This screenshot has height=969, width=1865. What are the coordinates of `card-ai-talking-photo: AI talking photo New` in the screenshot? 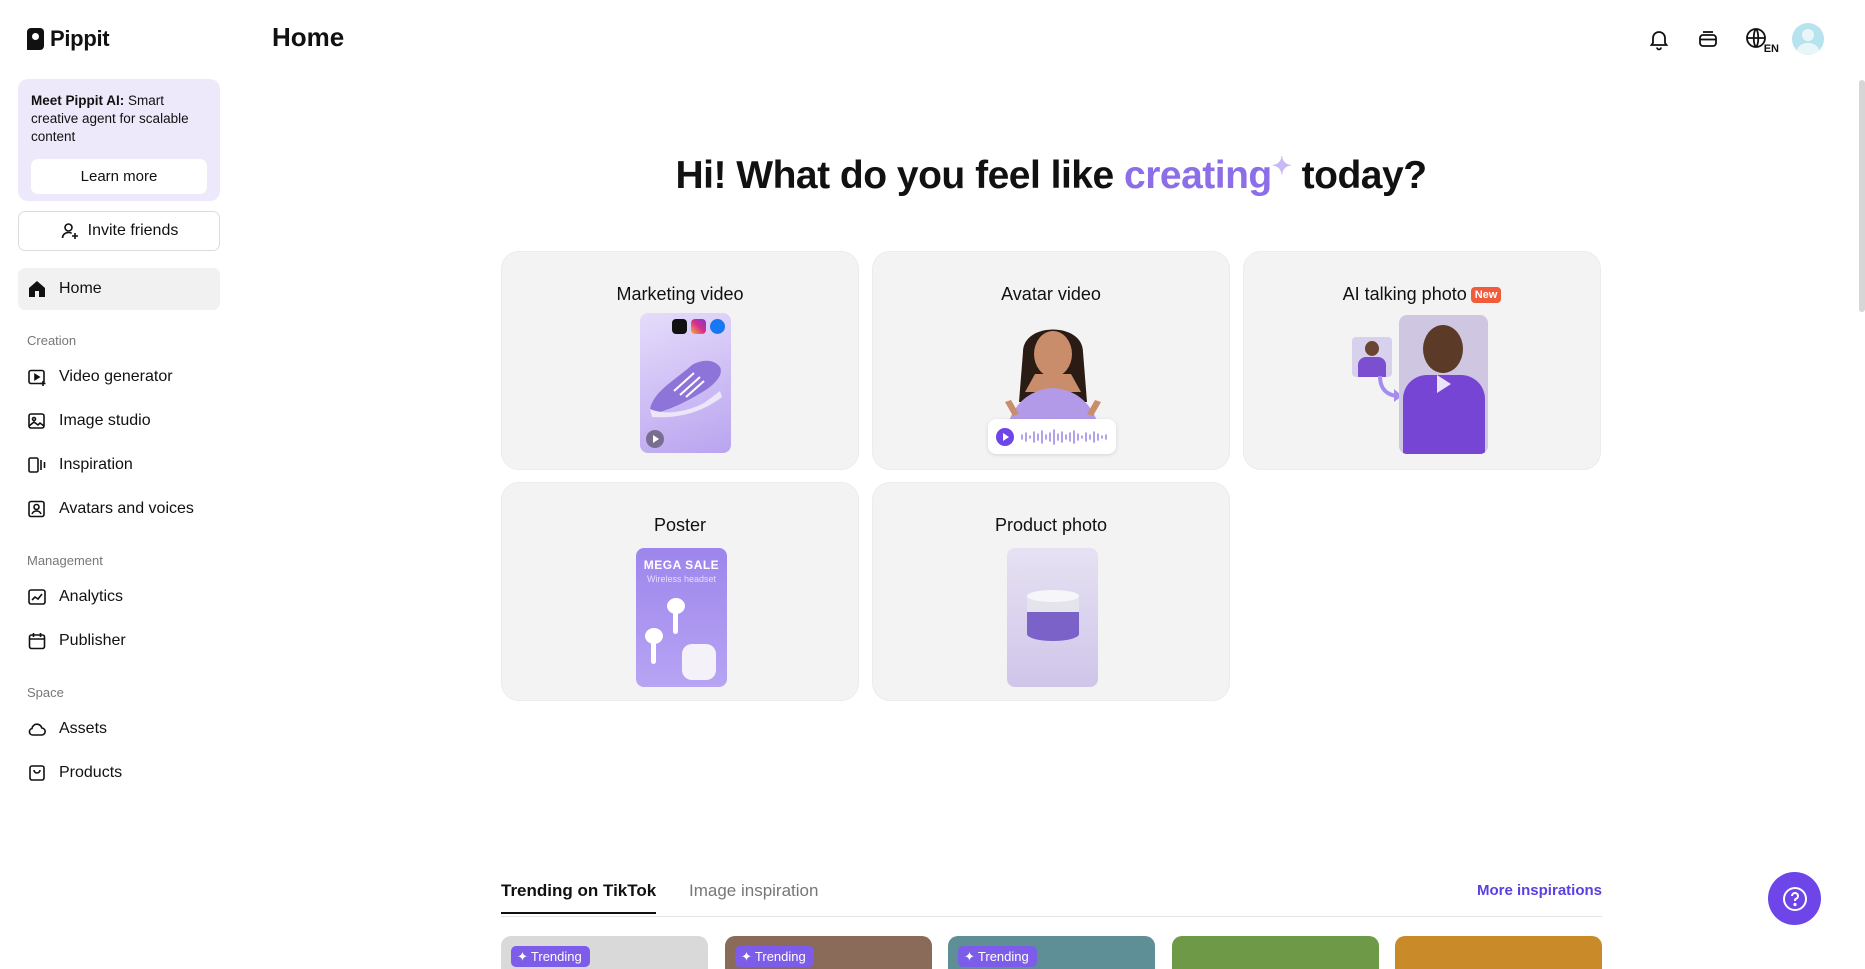 It's located at (1422, 360).